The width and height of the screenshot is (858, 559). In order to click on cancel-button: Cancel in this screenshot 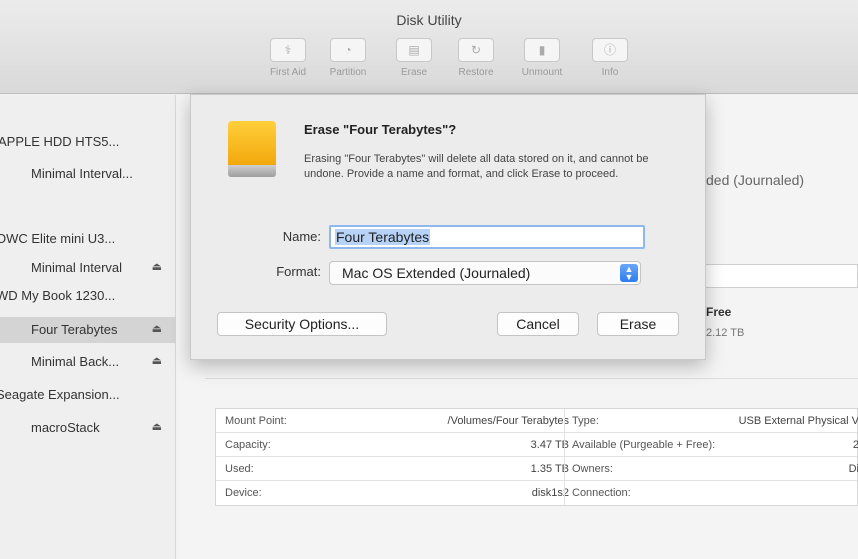, I will do `click(538, 324)`.